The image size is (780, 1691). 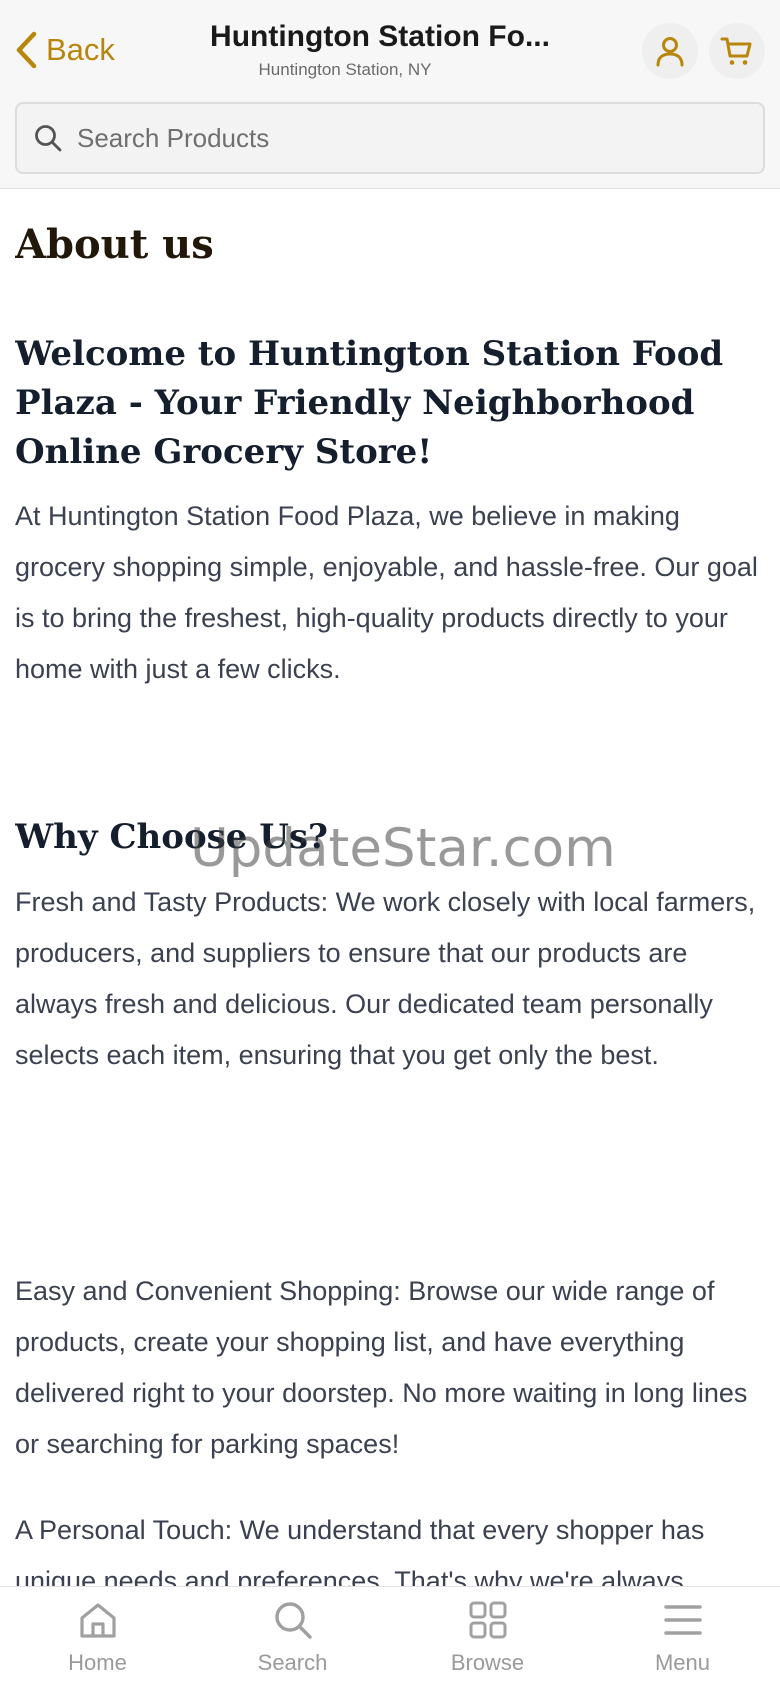 I want to click on grid-icon, so click(x=487, y=1620).